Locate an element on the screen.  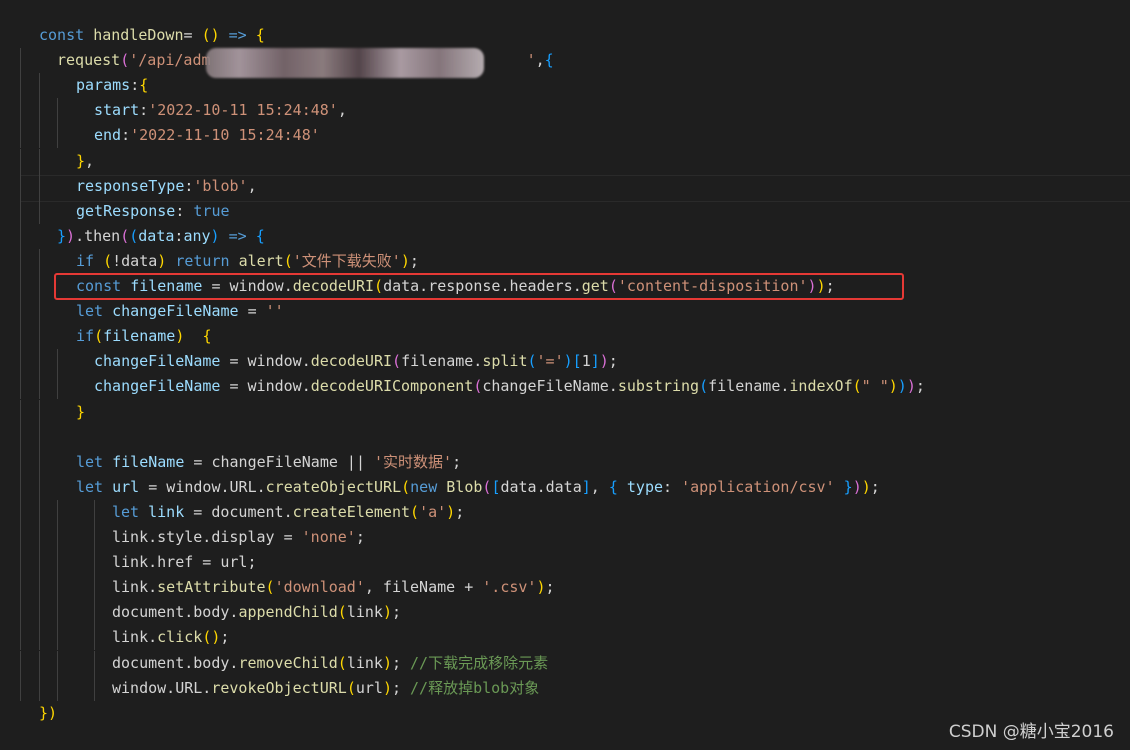
code-token: changeFileName is located at coordinates (180, 311).